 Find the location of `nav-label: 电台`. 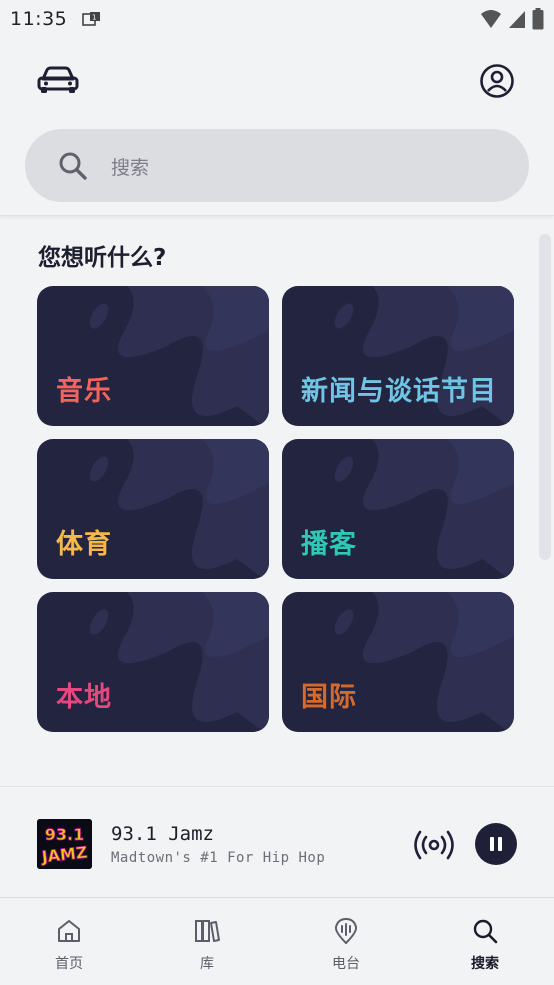

nav-label: 电台 is located at coordinates (346, 964).